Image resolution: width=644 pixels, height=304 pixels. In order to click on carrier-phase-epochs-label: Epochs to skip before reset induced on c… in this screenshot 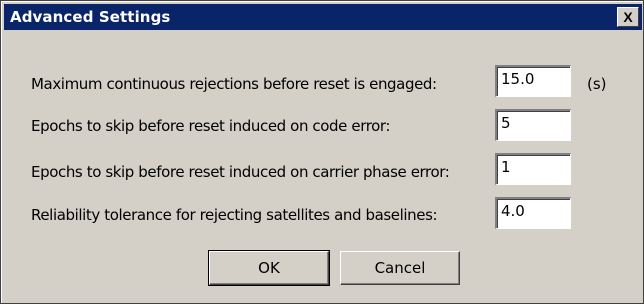, I will do `click(240, 172)`.